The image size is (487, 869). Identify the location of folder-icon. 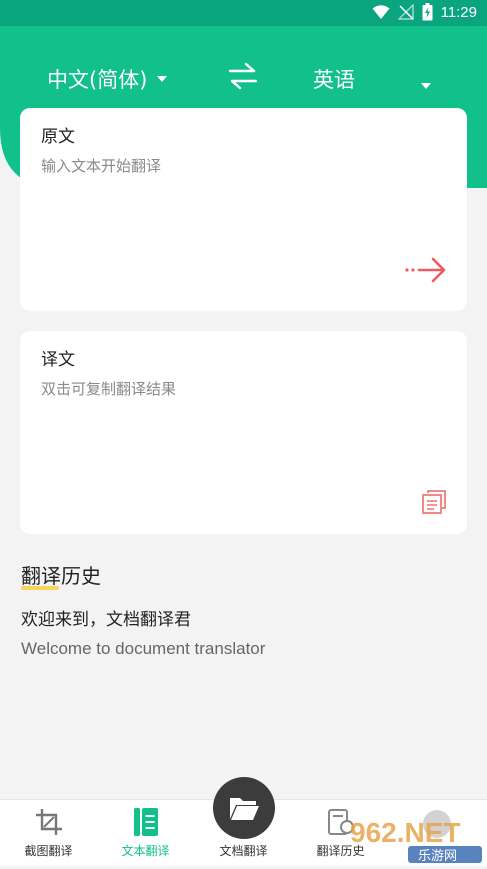
(244, 809).